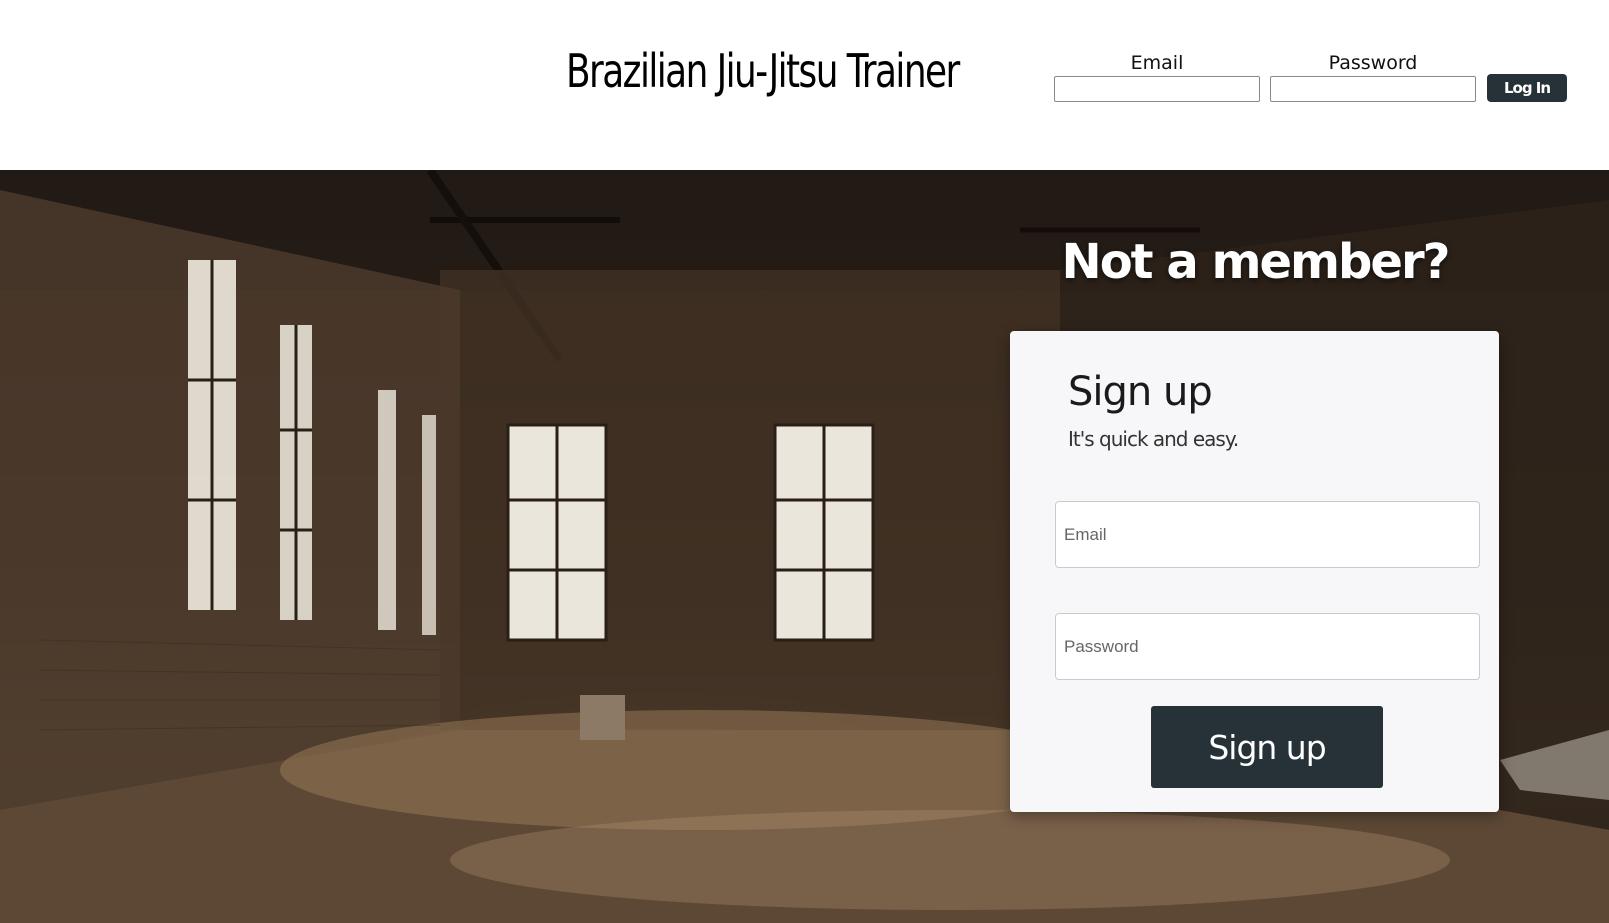 The height and width of the screenshot is (923, 1609). I want to click on login-email-label: Email, so click(1157, 63).